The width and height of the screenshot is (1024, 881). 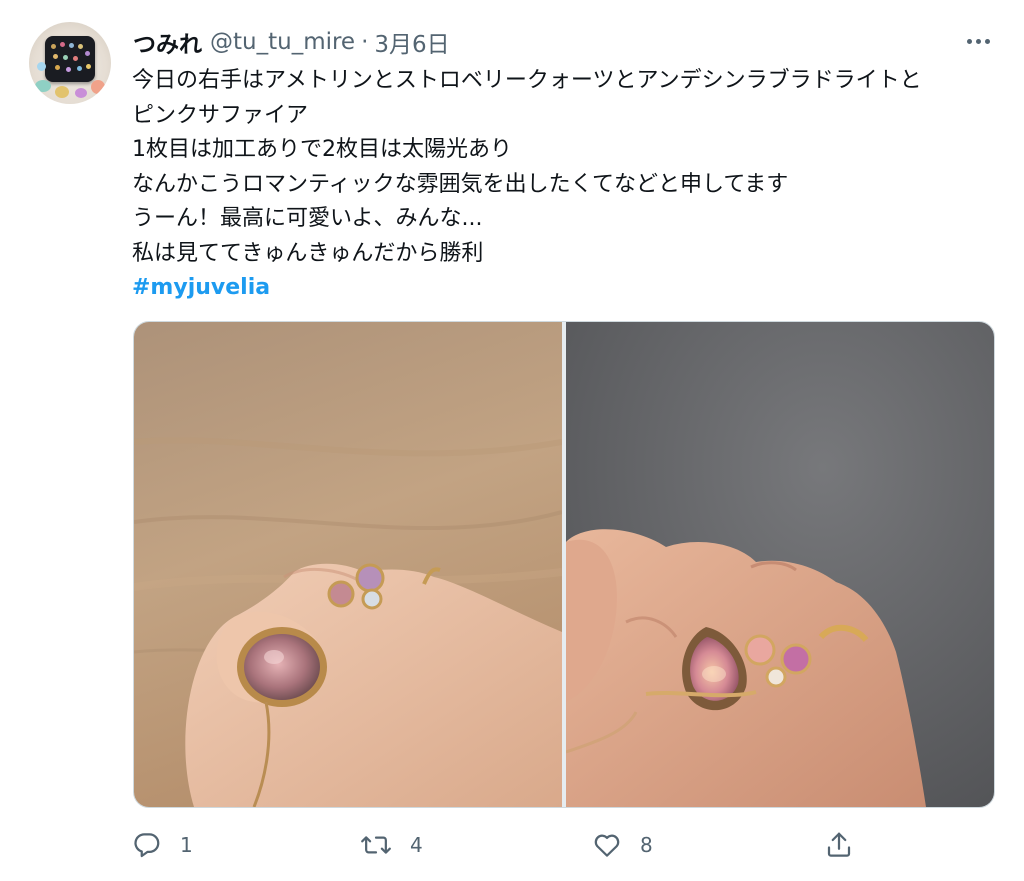 What do you see at coordinates (607, 845) in the screenshot?
I see `heart-icon` at bounding box center [607, 845].